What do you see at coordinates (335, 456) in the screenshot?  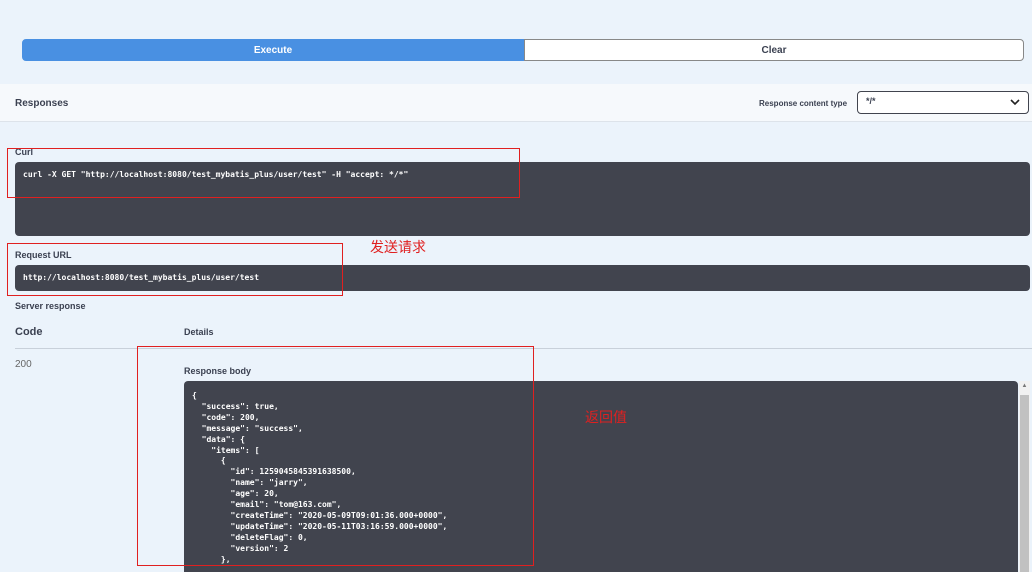 I see `annotation-response-body-box` at bounding box center [335, 456].